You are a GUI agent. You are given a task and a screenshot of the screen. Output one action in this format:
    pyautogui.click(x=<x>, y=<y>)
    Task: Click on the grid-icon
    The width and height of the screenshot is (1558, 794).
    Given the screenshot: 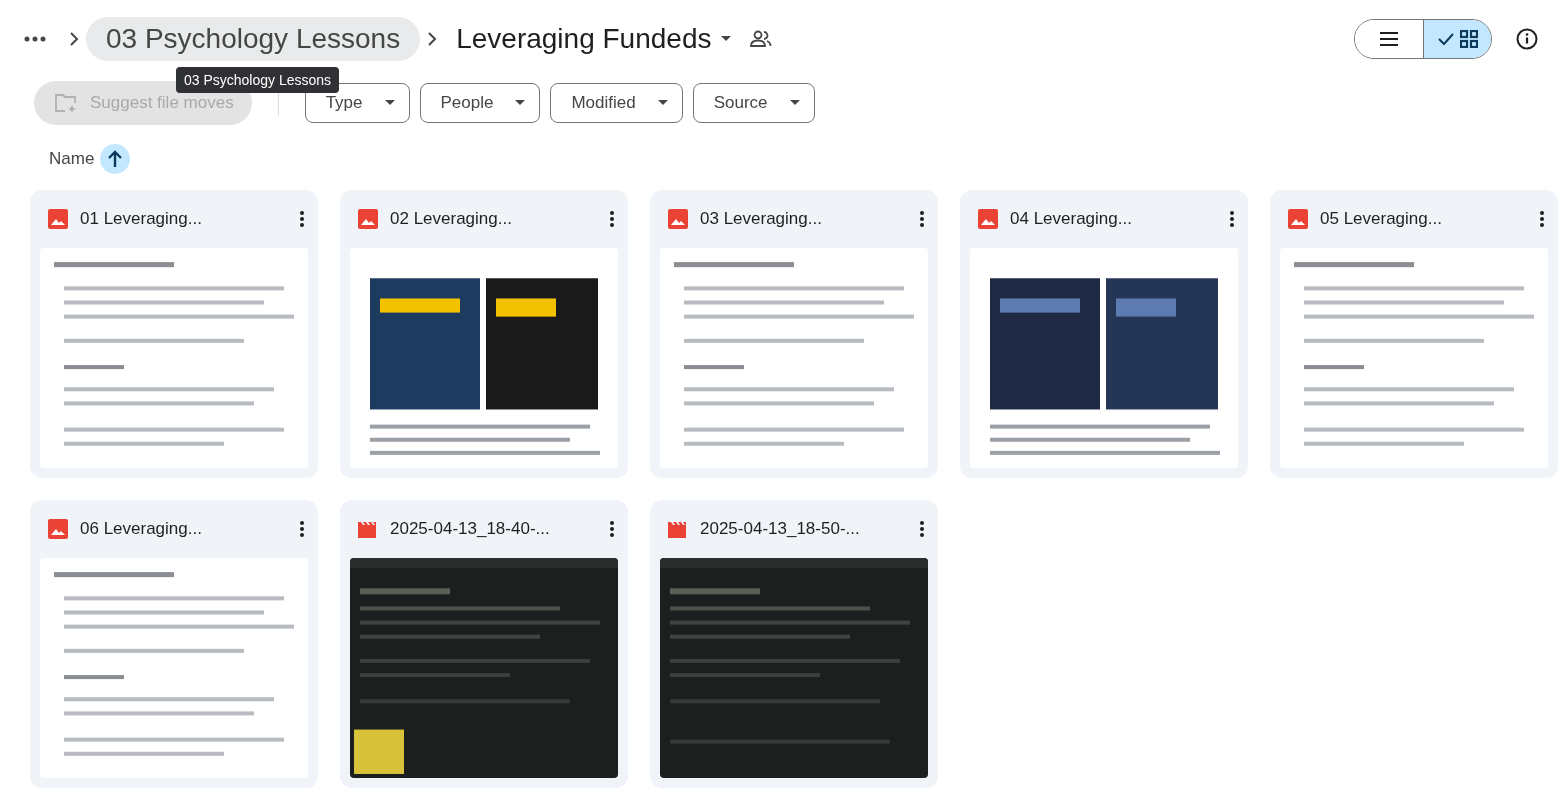 What is the action you would take?
    pyautogui.click(x=1468, y=39)
    